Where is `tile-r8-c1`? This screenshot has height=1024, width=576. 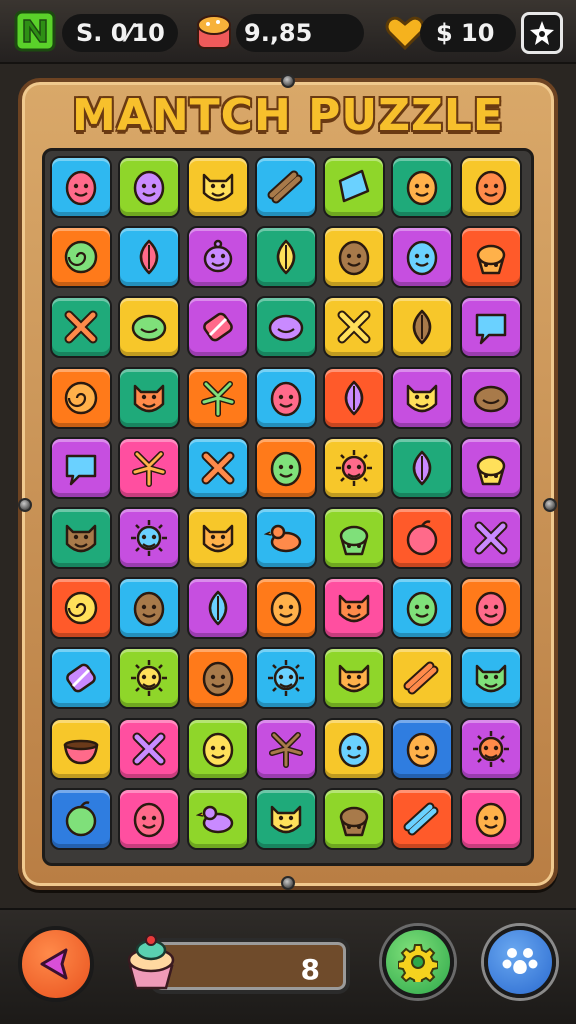 tile-r8-c1 is located at coordinates (81, 678).